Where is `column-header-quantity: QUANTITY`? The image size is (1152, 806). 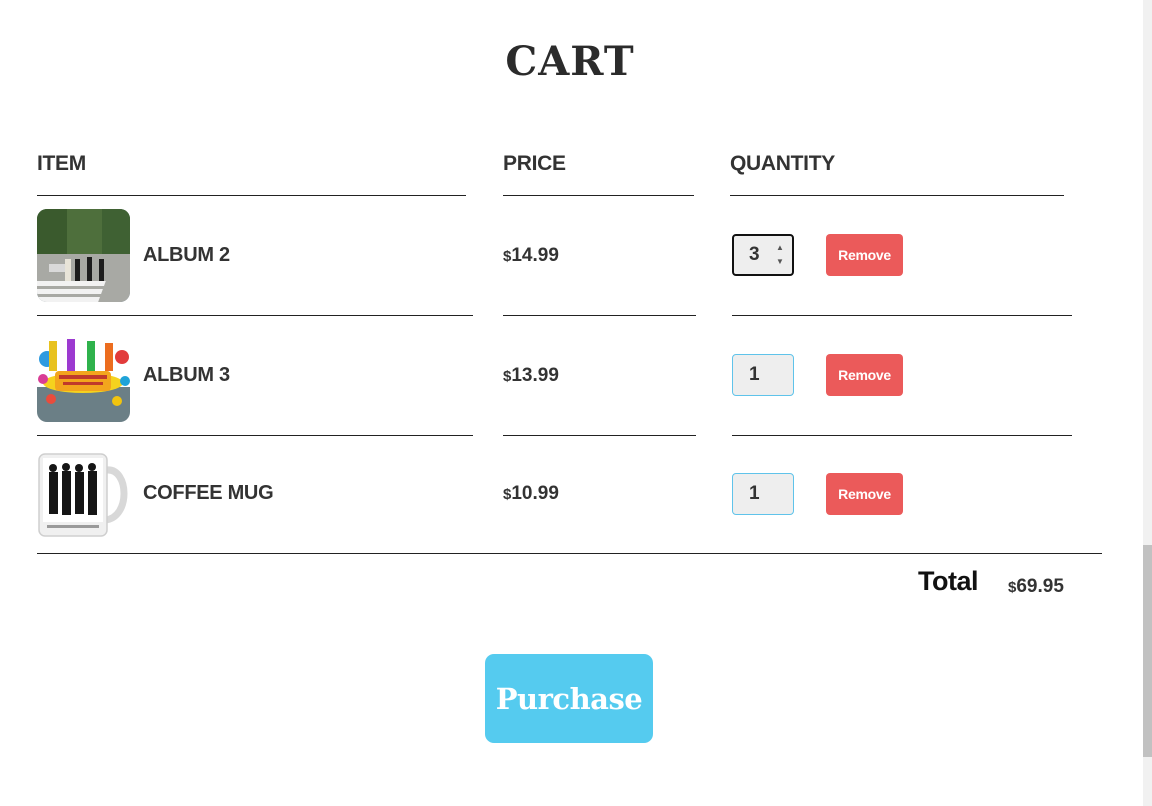
column-header-quantity: QUANTITY is located at coordinates (782, 163).